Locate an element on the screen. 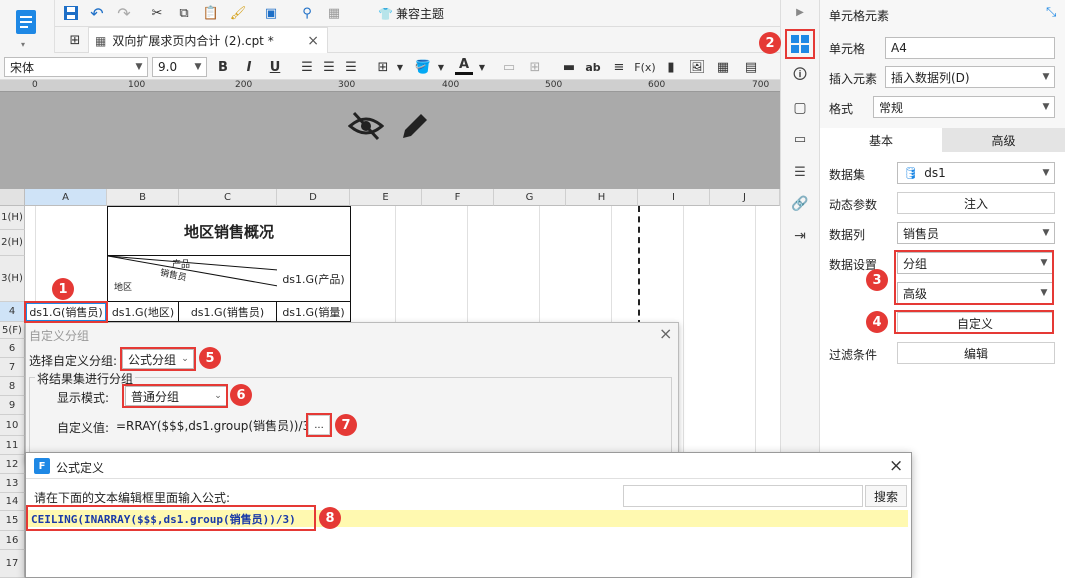  column-header-g: G is located at coordinates (530, 197).